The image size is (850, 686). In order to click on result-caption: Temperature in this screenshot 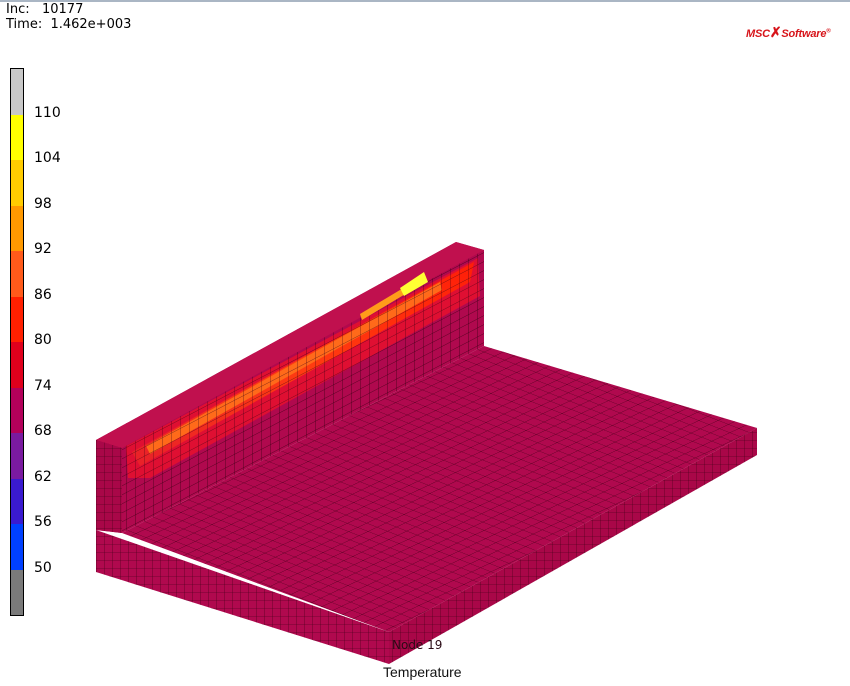, I will do `click(422, 672)`.